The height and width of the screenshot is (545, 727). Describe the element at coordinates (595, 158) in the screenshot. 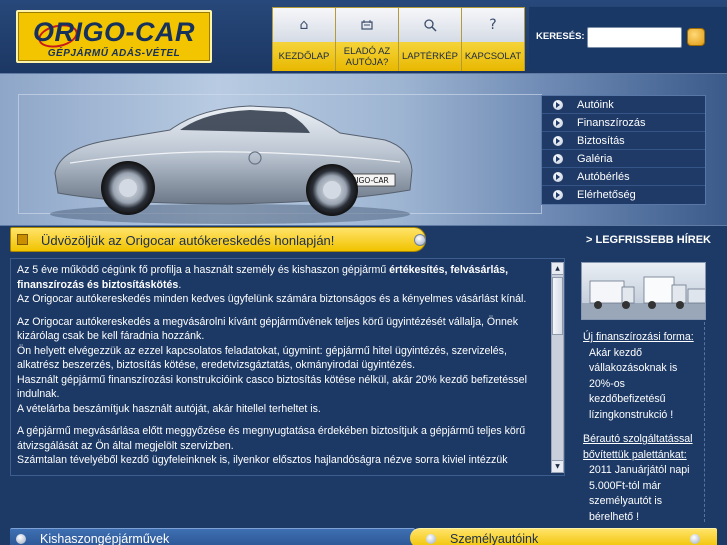

I see `side-menu-label: Galéria` at that location.